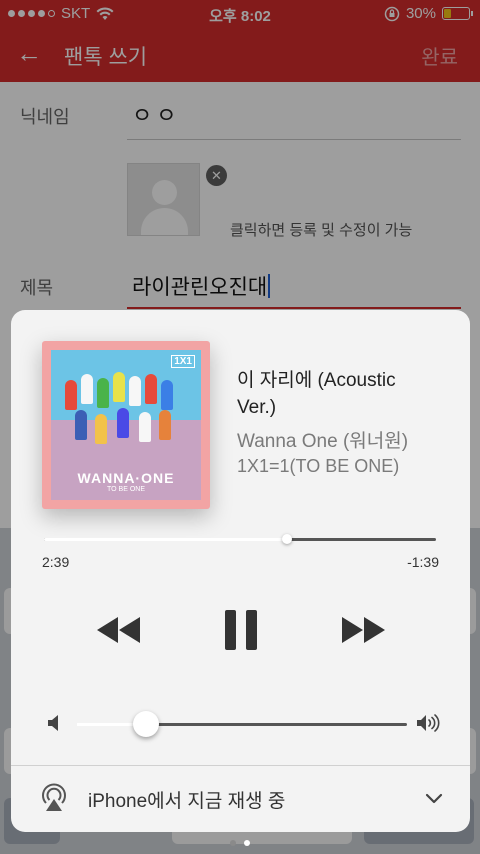 The image size is (480, 854). Describe the element at coordinates (126, 425) in the screenshot. I see `album-art: 1X1 WANNA·ONE TO BE ONE` at that location.